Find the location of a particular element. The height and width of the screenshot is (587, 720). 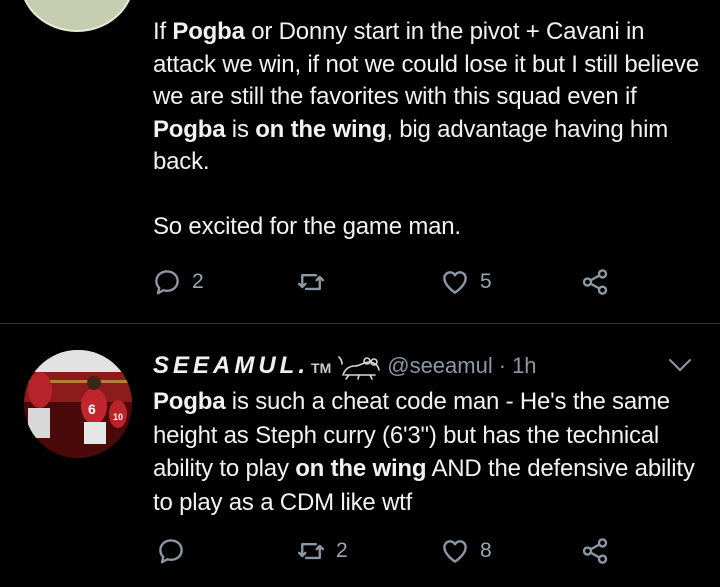

tm-mark: TM is located at coordinates (321, 368).